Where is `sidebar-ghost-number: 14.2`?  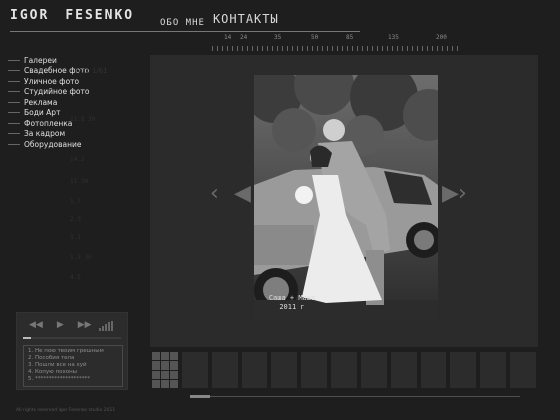 sidebar-ghost-number: 14.2 is located at coordinates (77, 159).